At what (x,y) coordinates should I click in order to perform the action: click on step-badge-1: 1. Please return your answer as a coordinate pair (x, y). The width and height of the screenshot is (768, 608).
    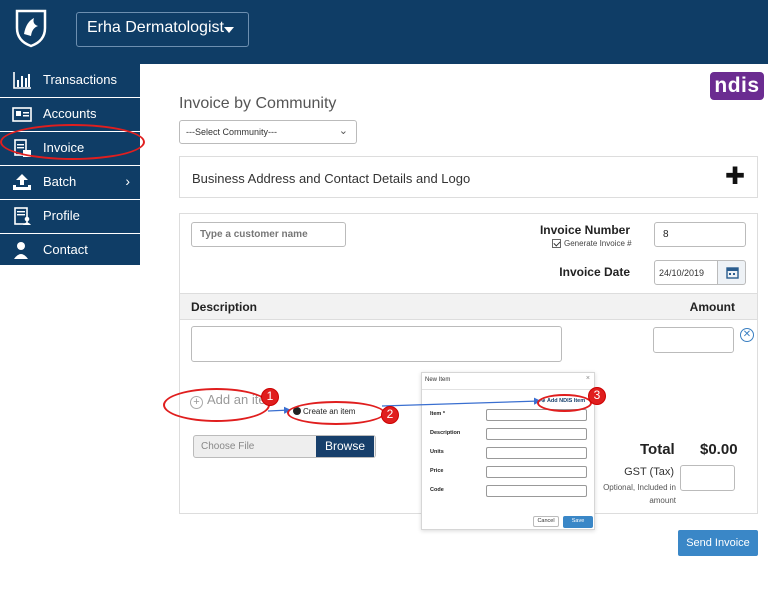
    Looking at the image, I should click on (270, 397).